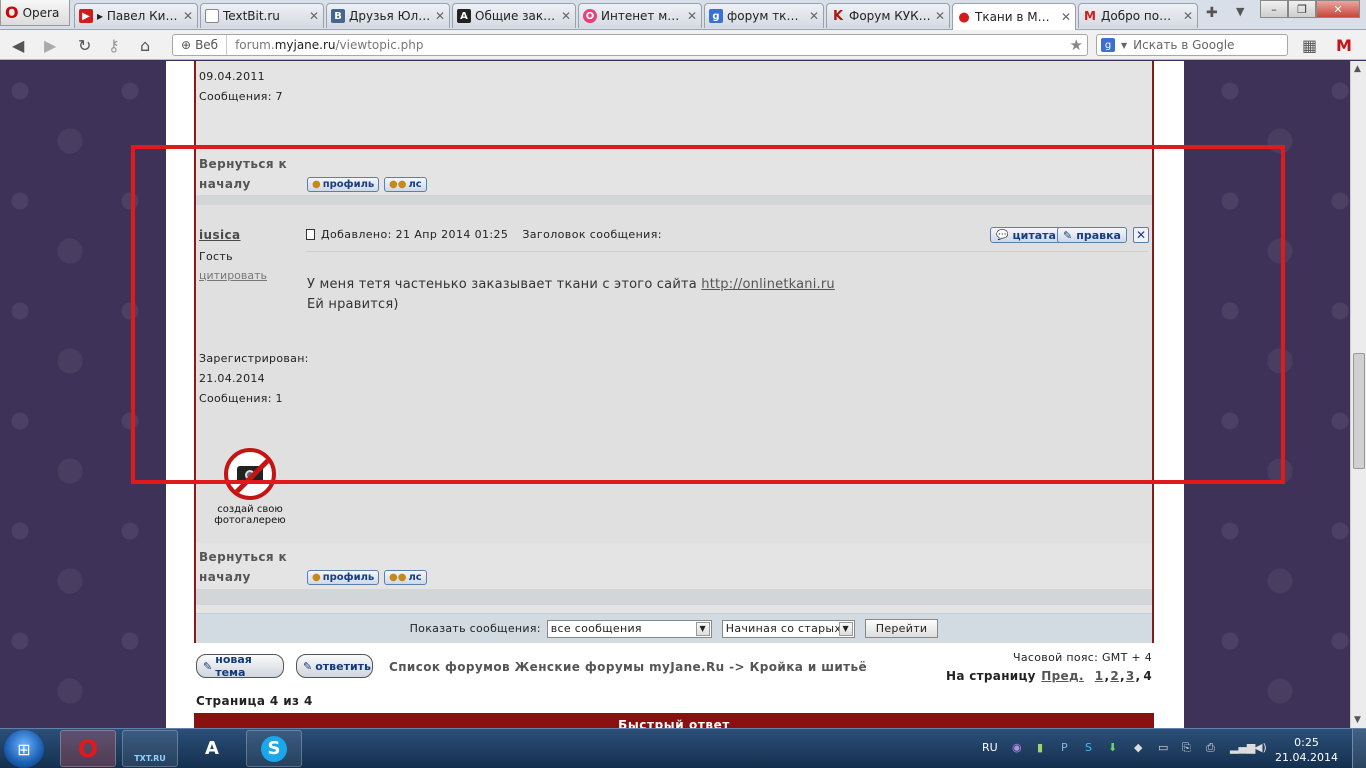 This screenshot has height=768, width=1366. What do you see at coordinates (84, 45) in the screenshot?
I see `reload-icon: ↻` at bounding box center [84, 45].